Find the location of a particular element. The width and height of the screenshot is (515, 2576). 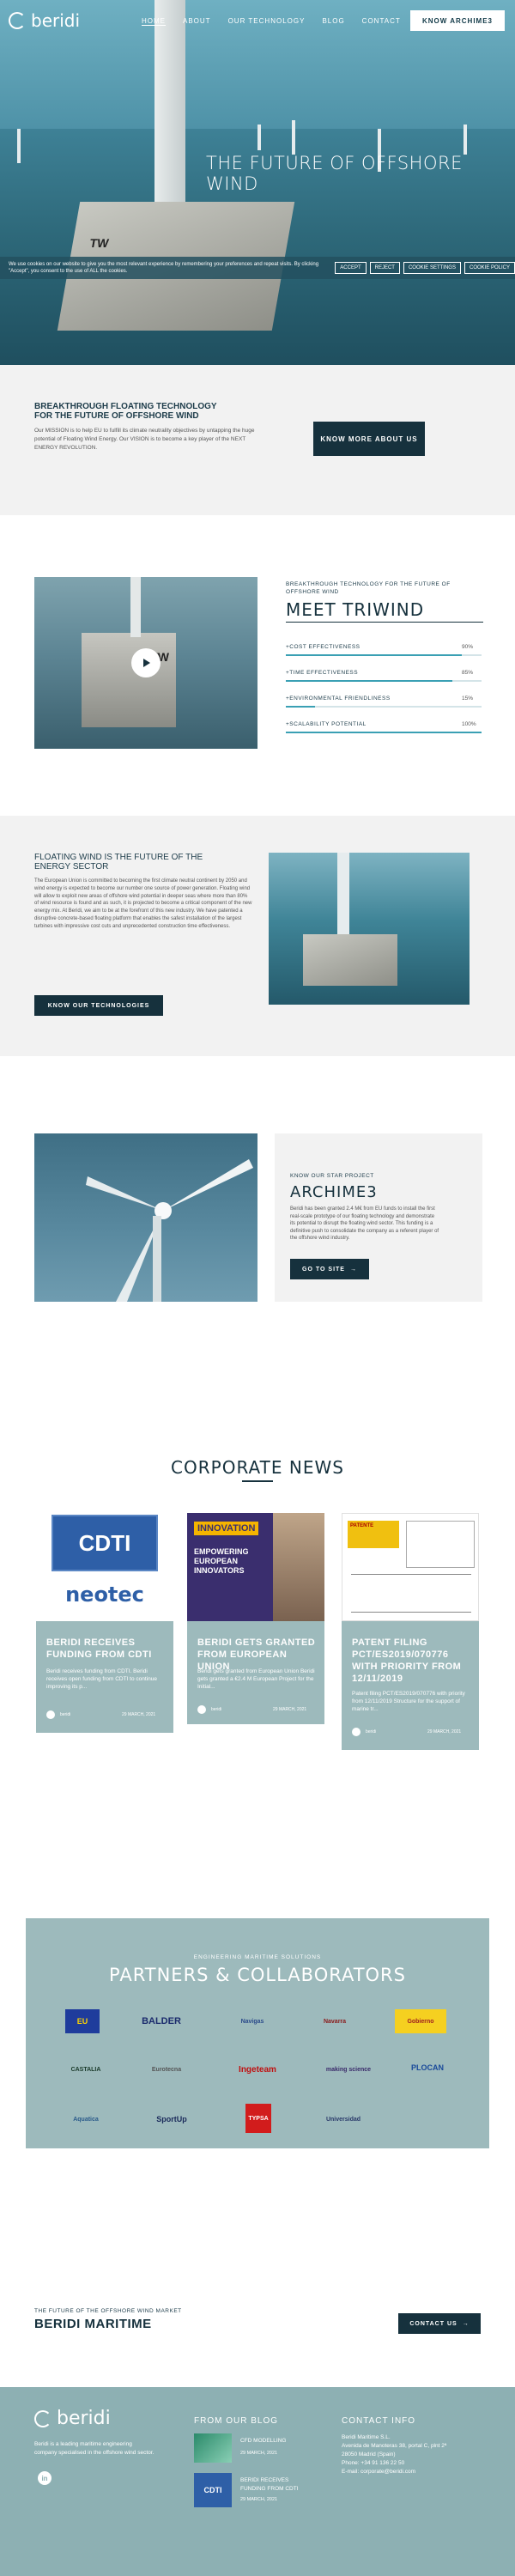

cookie-settings-button: COOKIE SETTINGS is located at coordinates (432, 268).